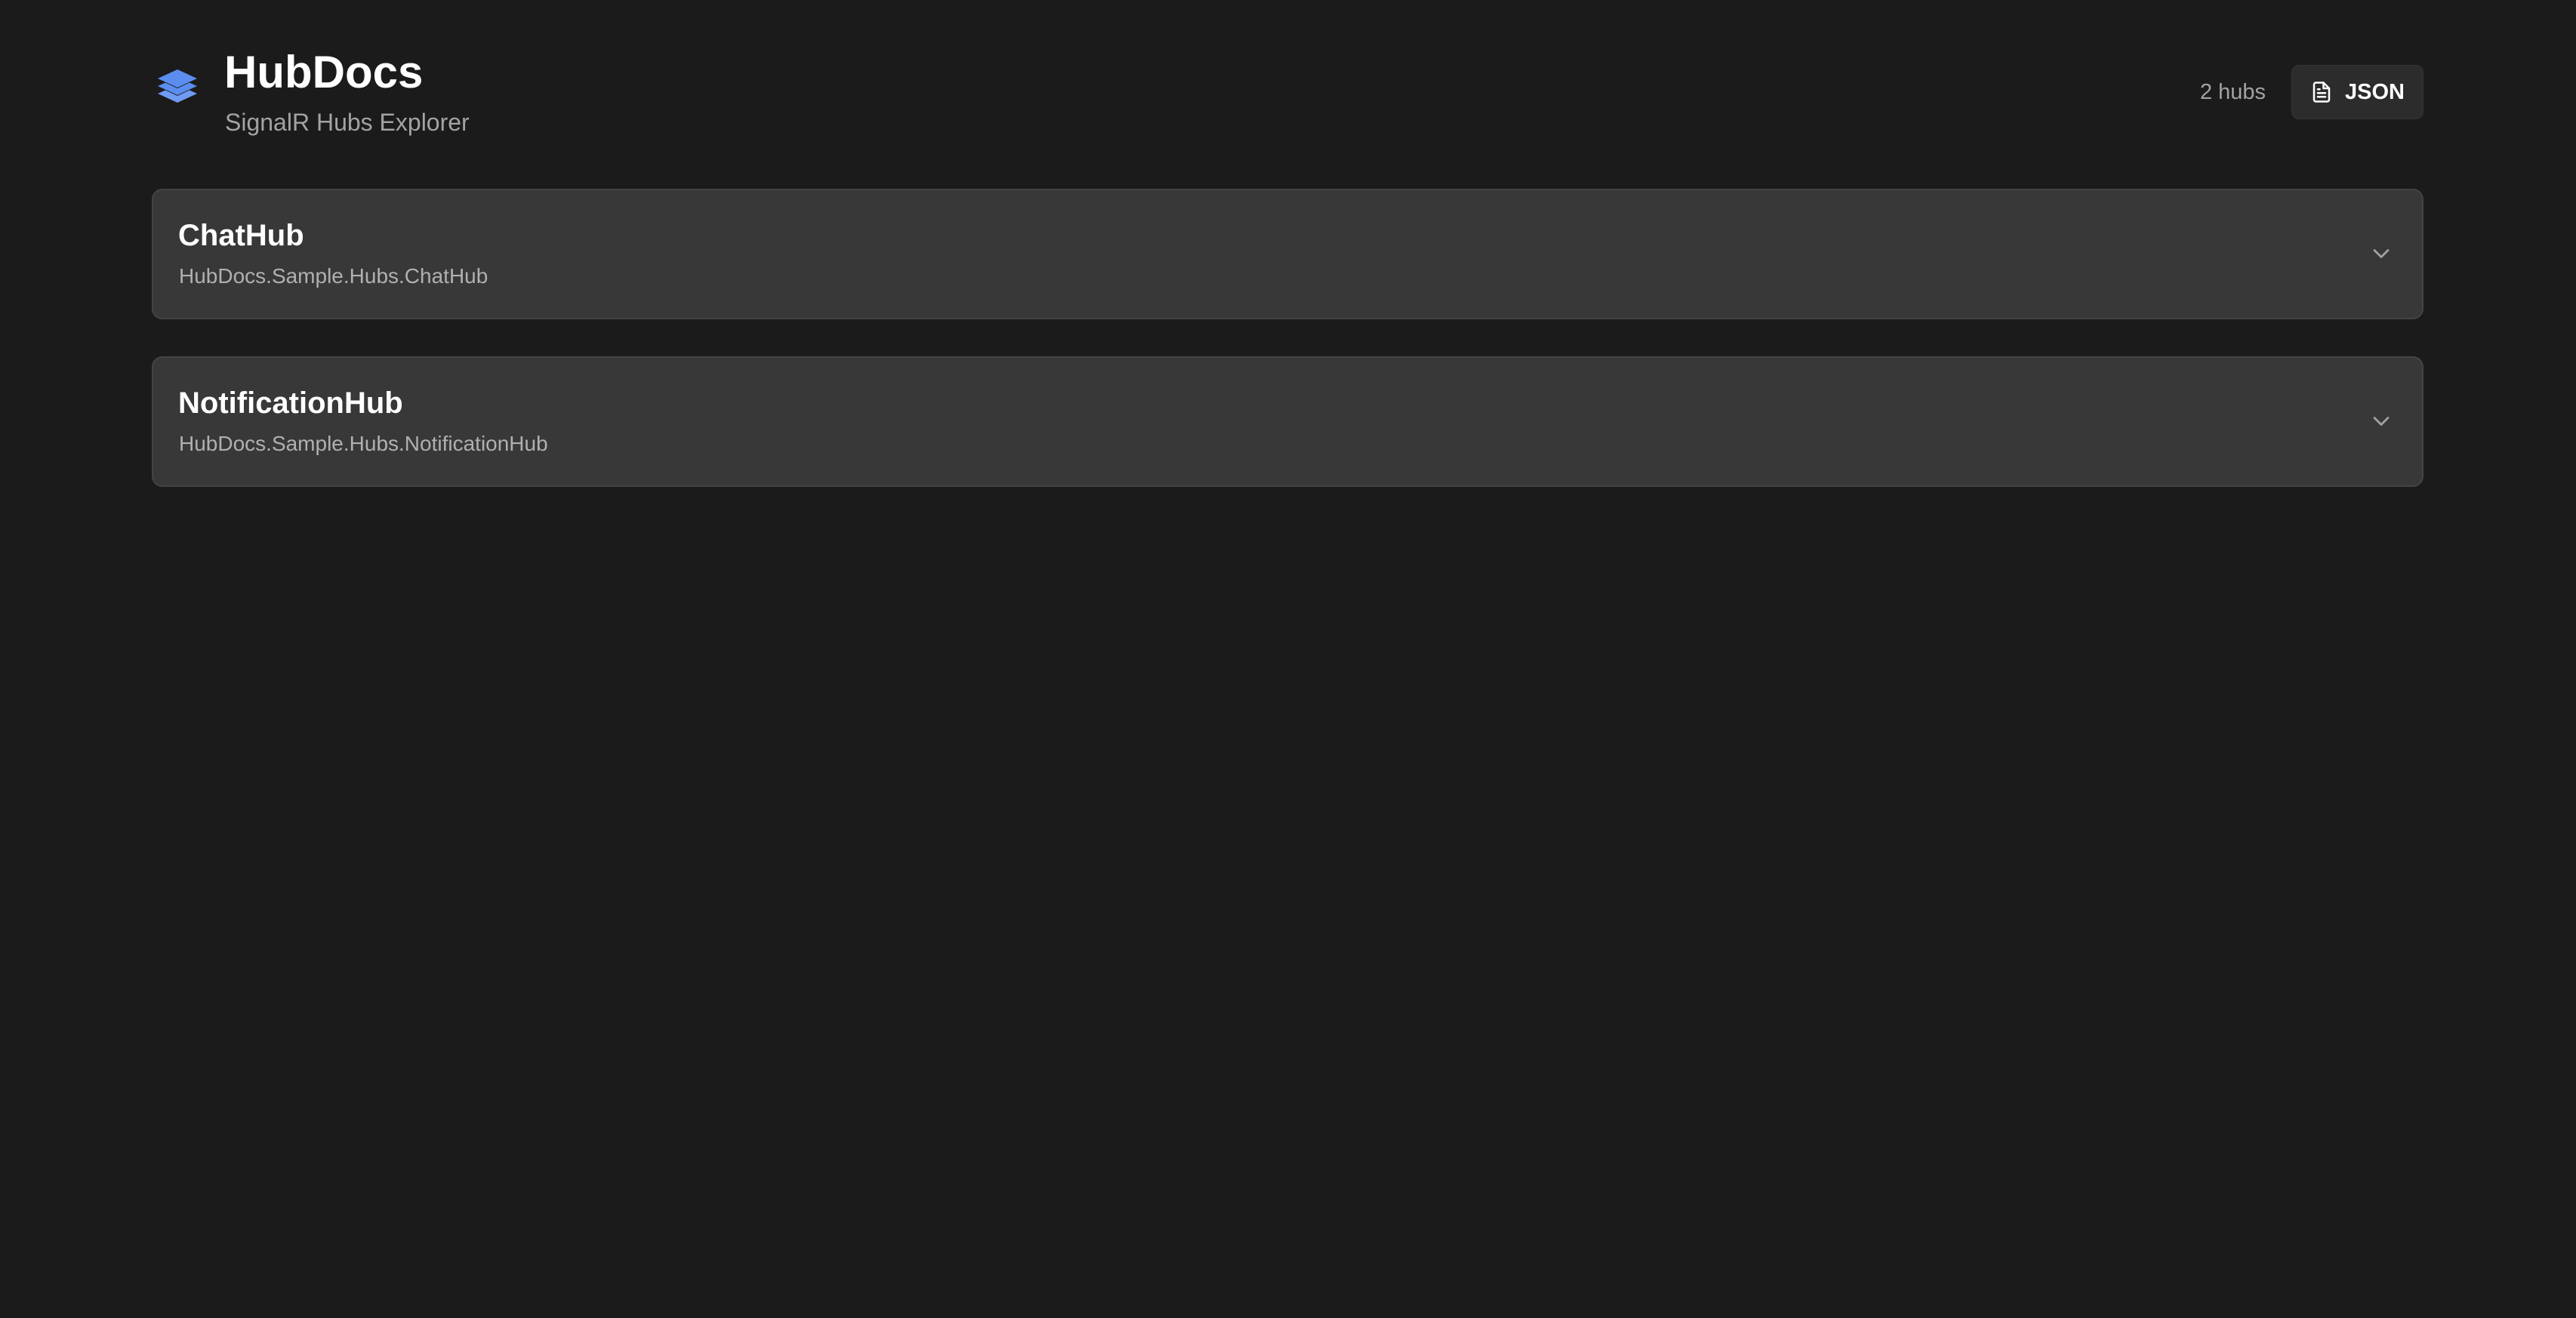 This screenshot has height=1318, width=2576. Describe the element at coordinates (2321, 92) in the screenshot. I see `file-icon` at that location.